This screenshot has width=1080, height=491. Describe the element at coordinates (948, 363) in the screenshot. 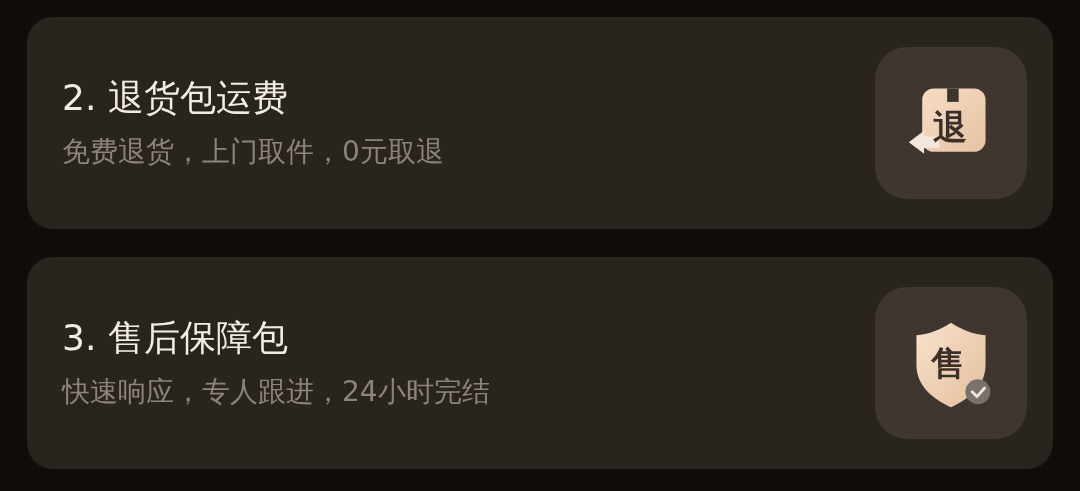

I see `icon-glyph: 售` at that location.